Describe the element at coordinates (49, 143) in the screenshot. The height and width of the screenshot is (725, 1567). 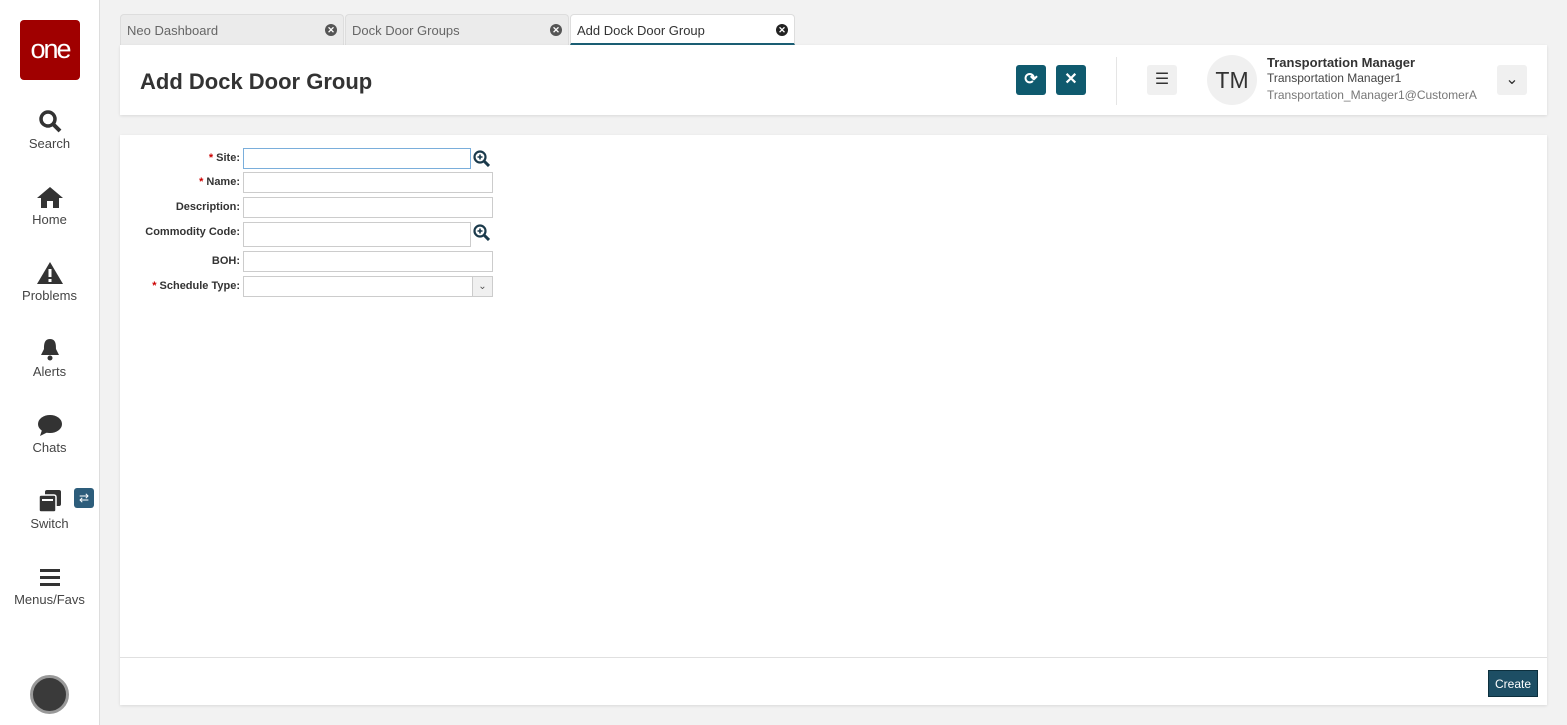
I see `sidebar-item-label: Search` at that location.